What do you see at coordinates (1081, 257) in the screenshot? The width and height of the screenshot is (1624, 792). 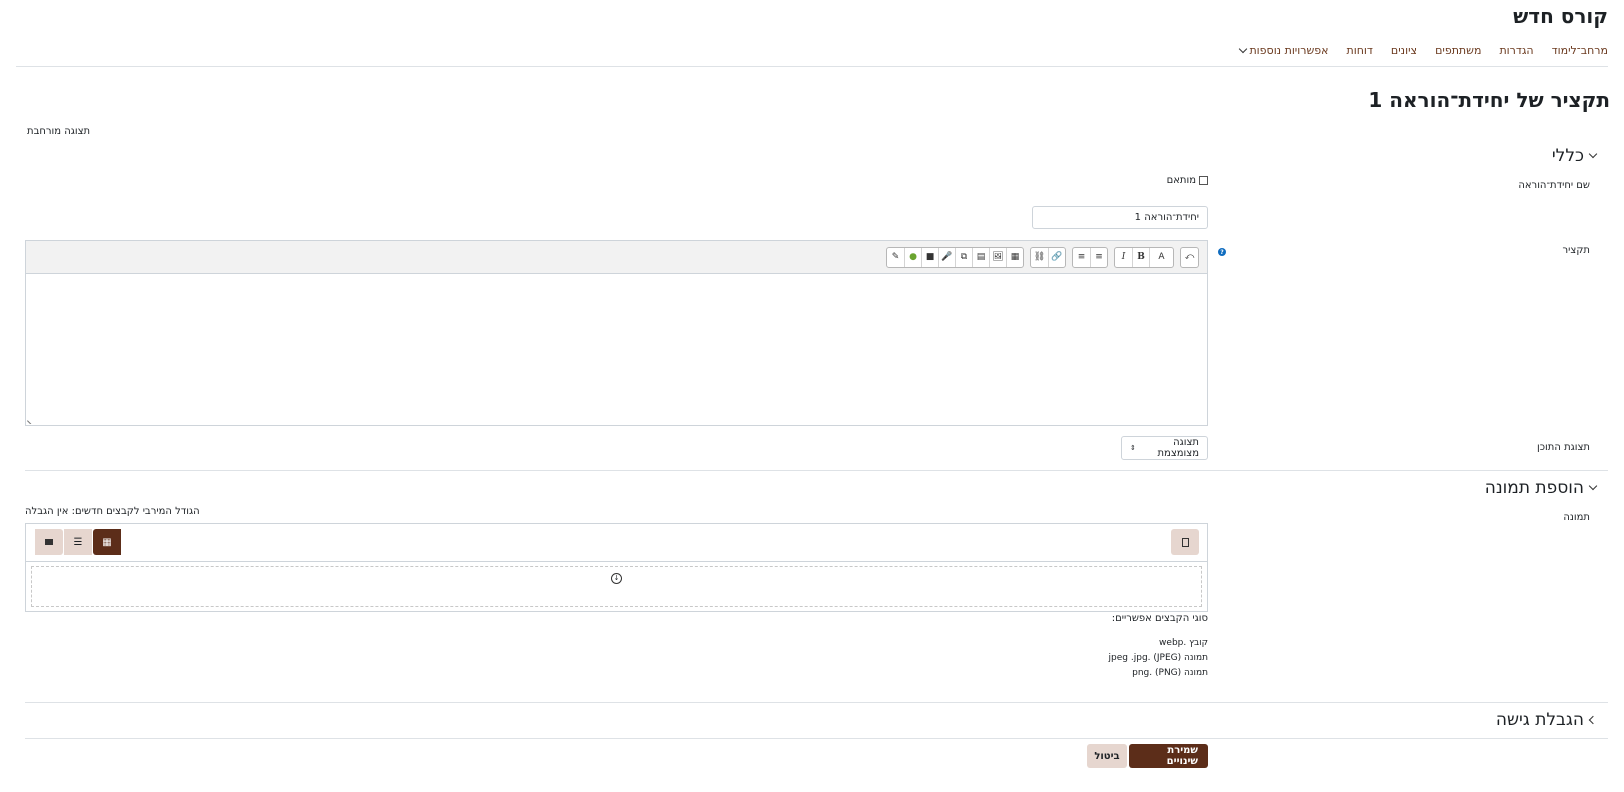 I see `ordered-list-icon: ≡` at bounding box center [1081, 257].